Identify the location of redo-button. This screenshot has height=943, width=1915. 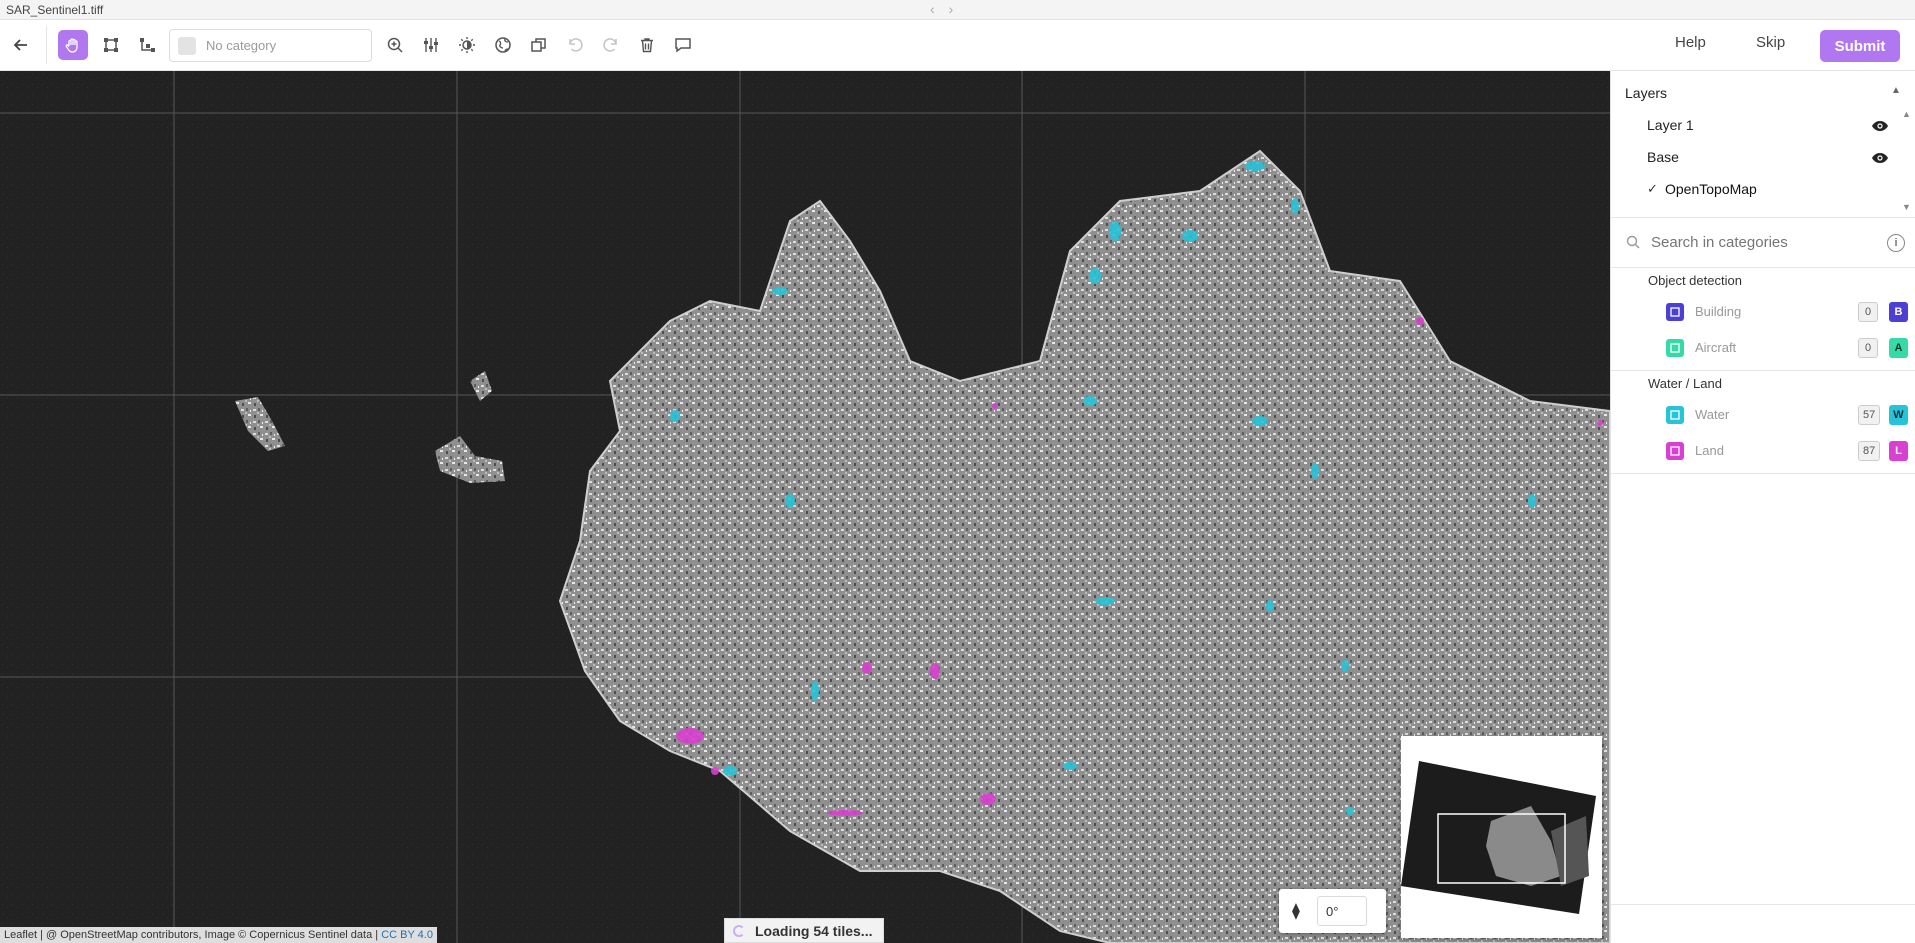
(611, 45).